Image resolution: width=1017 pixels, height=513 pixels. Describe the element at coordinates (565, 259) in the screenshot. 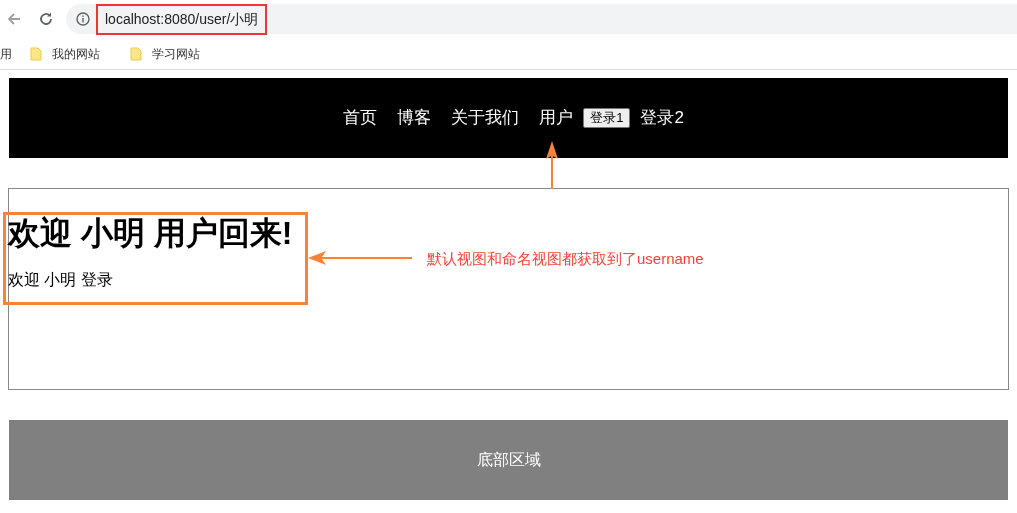

I see `annotation-text: 默认视图和命名视图都获取到了username` at that location.